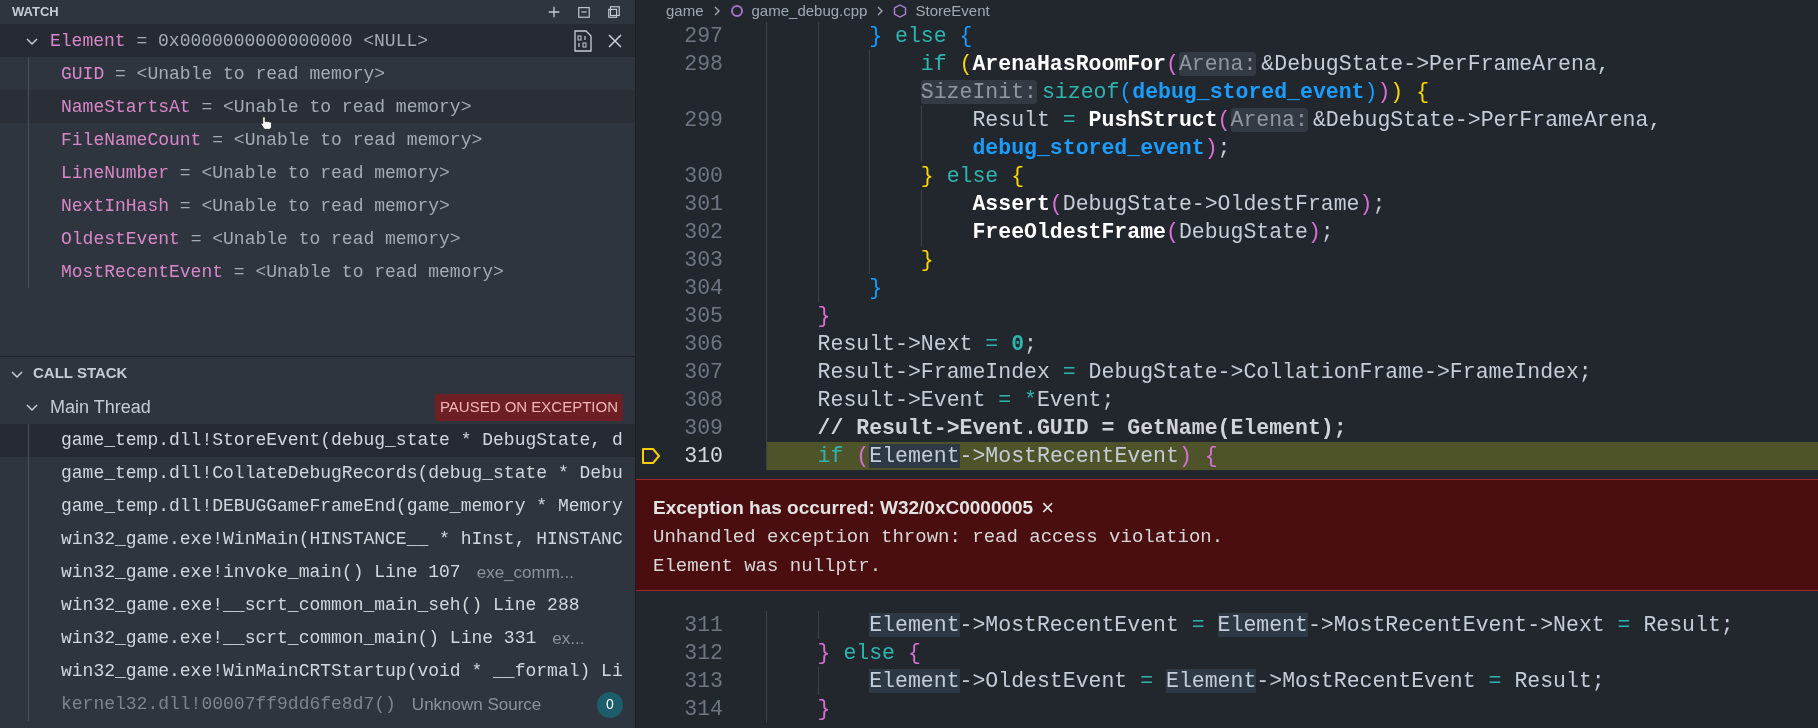  What do you see at coordinates (703, 400) in the screenshot?
I see `line-number: 308` at bounding box center [703, 400].